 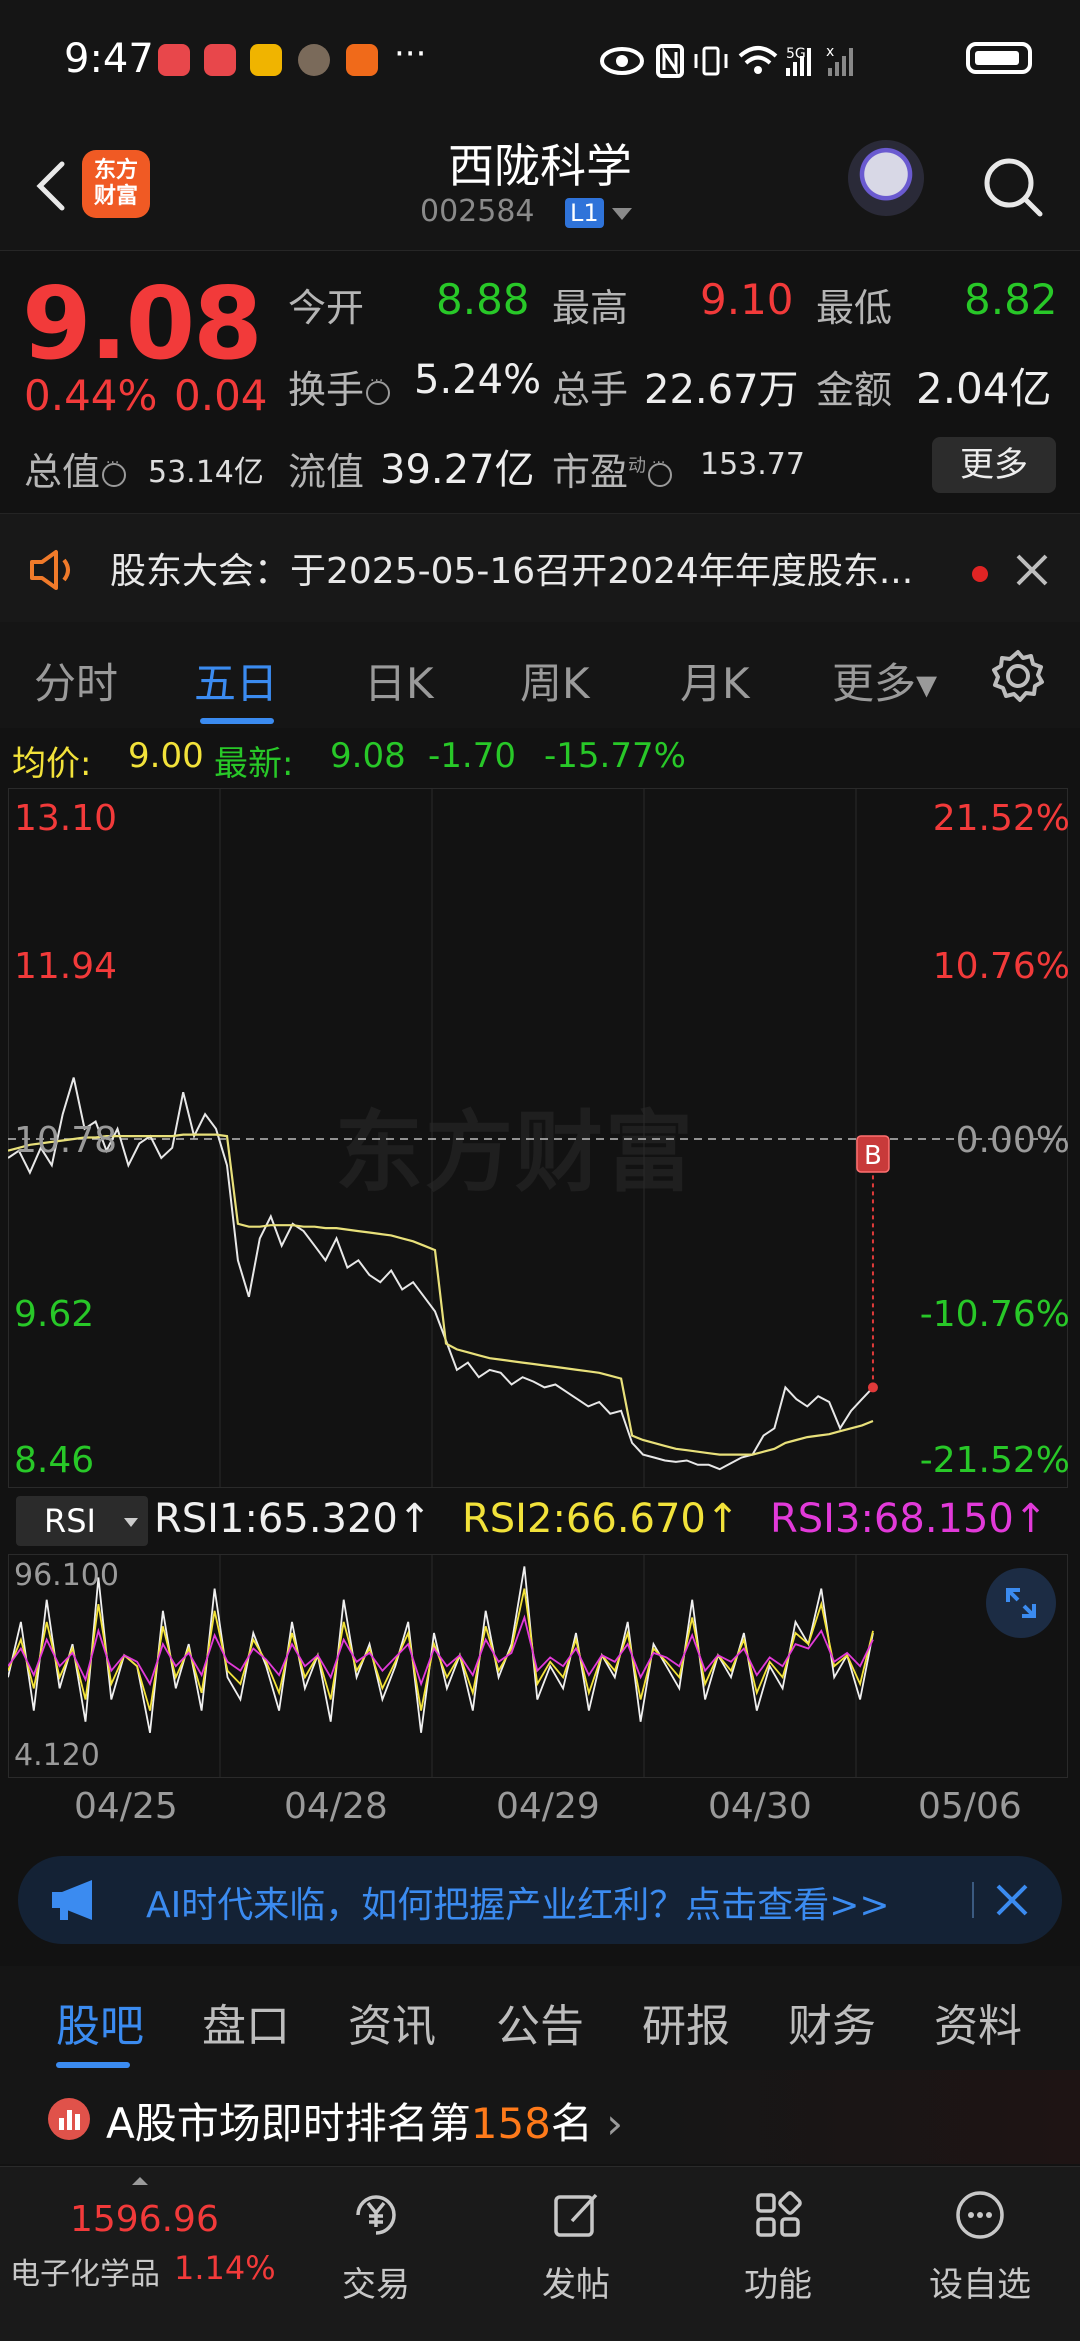 What do you see at coordinates (266, 60) in the screenshot?
I see `weibo-icon` at bounding box center [266, 60].